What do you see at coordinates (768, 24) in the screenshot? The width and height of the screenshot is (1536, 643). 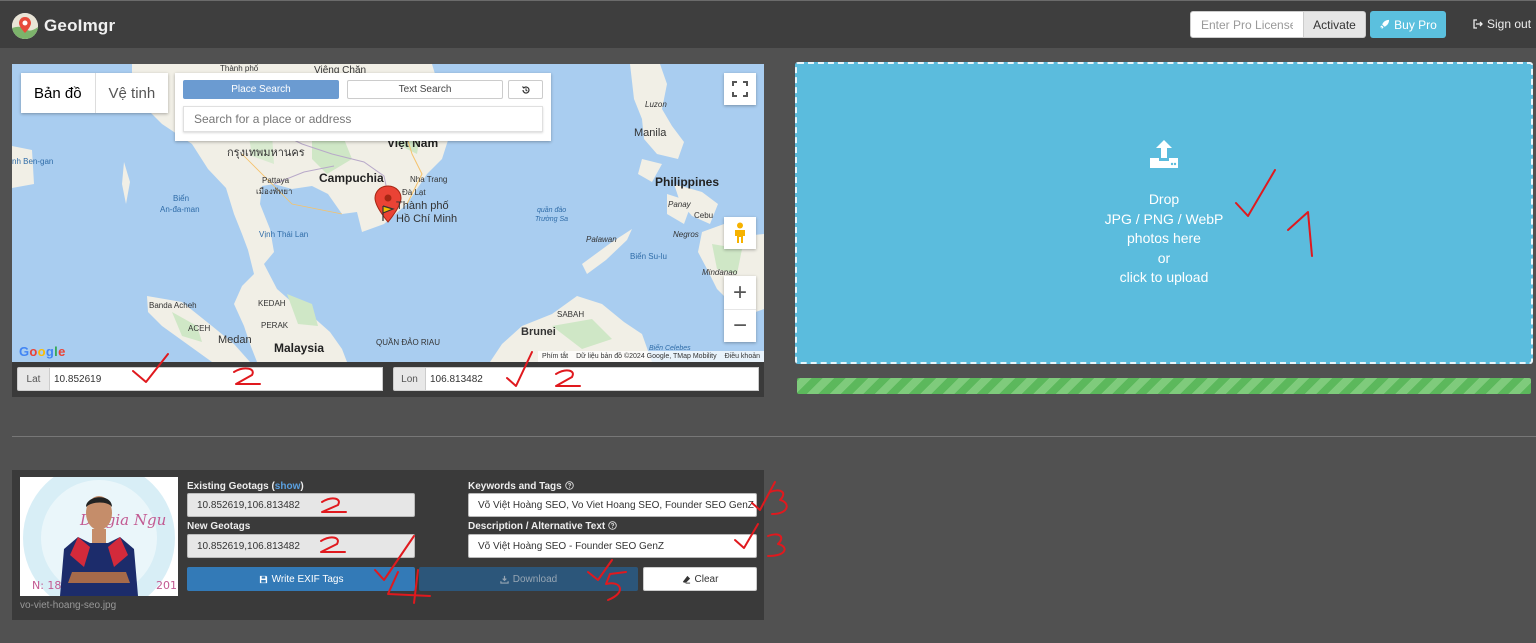 I see `navbar: GeoImgr Activate Buy Pro Sign out` at bounding box center [768, 24].